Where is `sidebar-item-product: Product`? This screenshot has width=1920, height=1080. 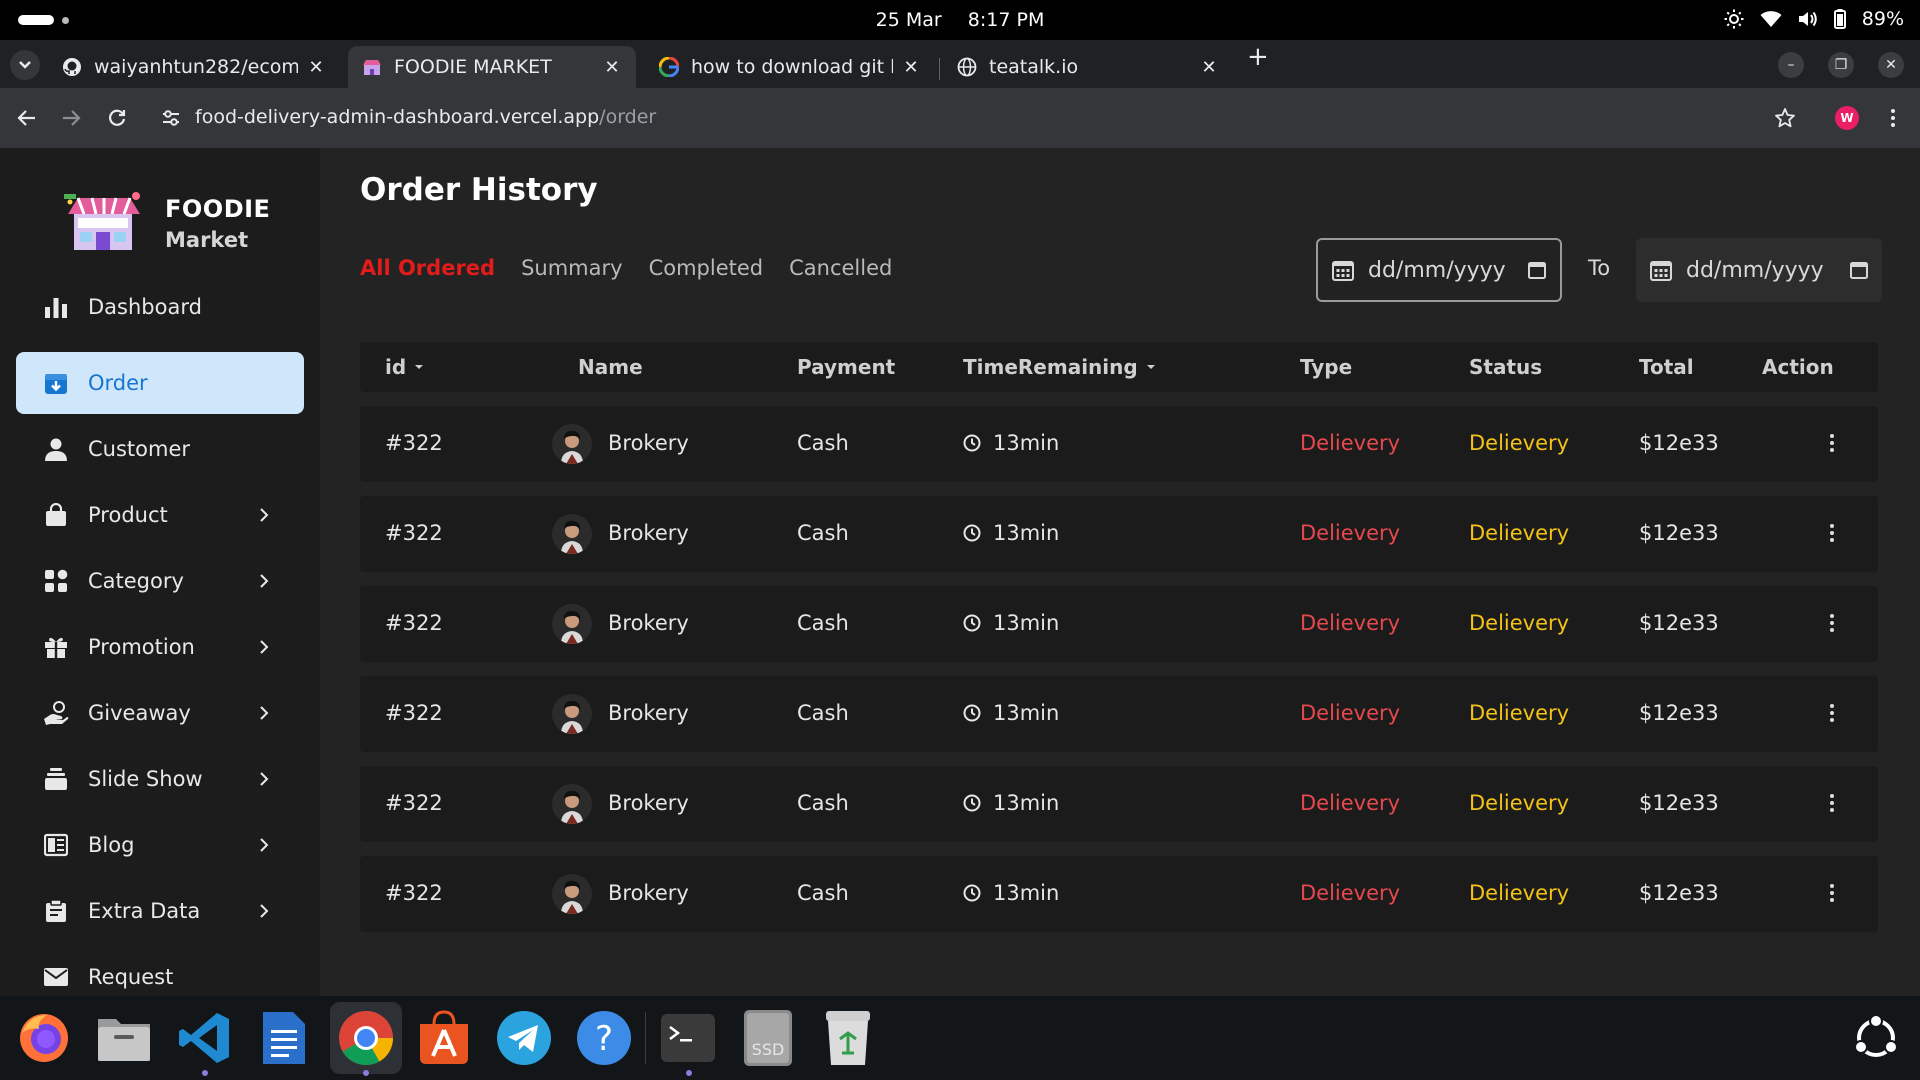 sidebar-item-product: Product is located at coordinates (160, 515).